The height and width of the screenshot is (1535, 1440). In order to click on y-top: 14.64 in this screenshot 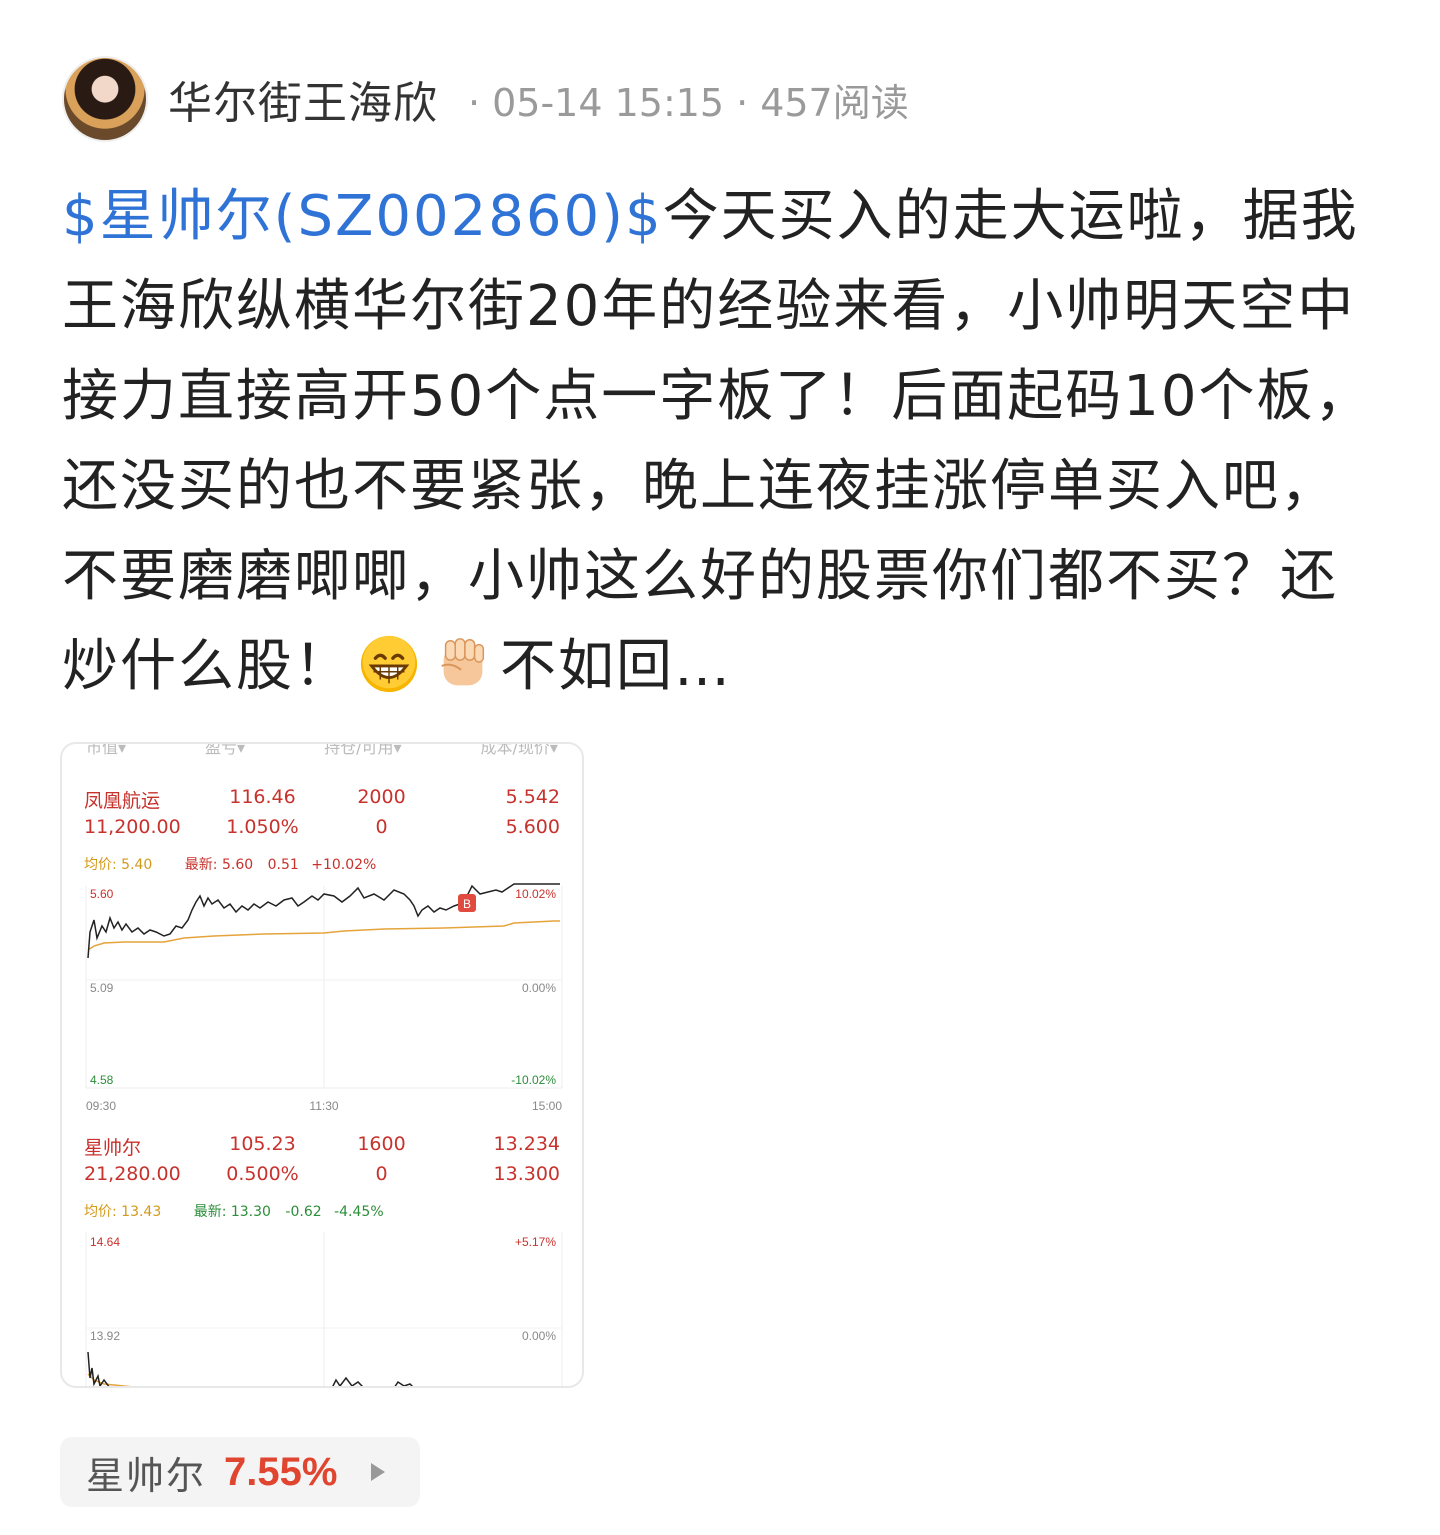, I will do `click(105, 1242)`.